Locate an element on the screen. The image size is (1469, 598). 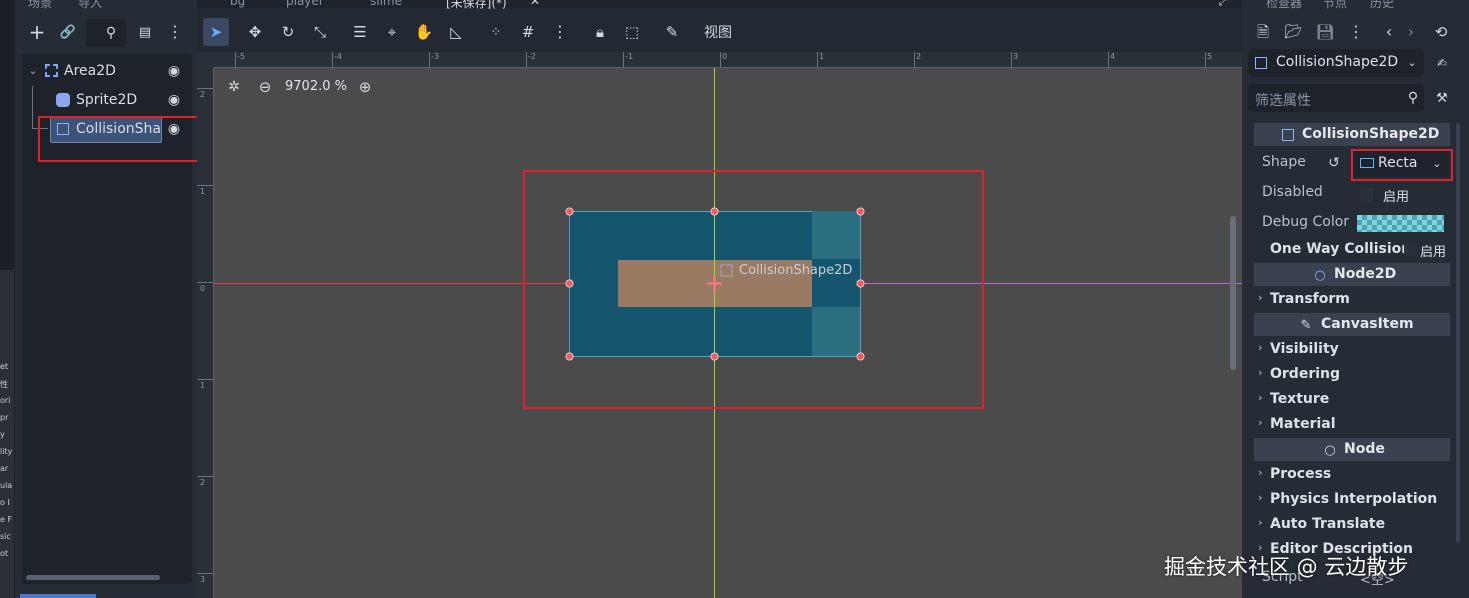
editor-tab-unsaved: [未保存](*) is located at coordinates (476, 5).